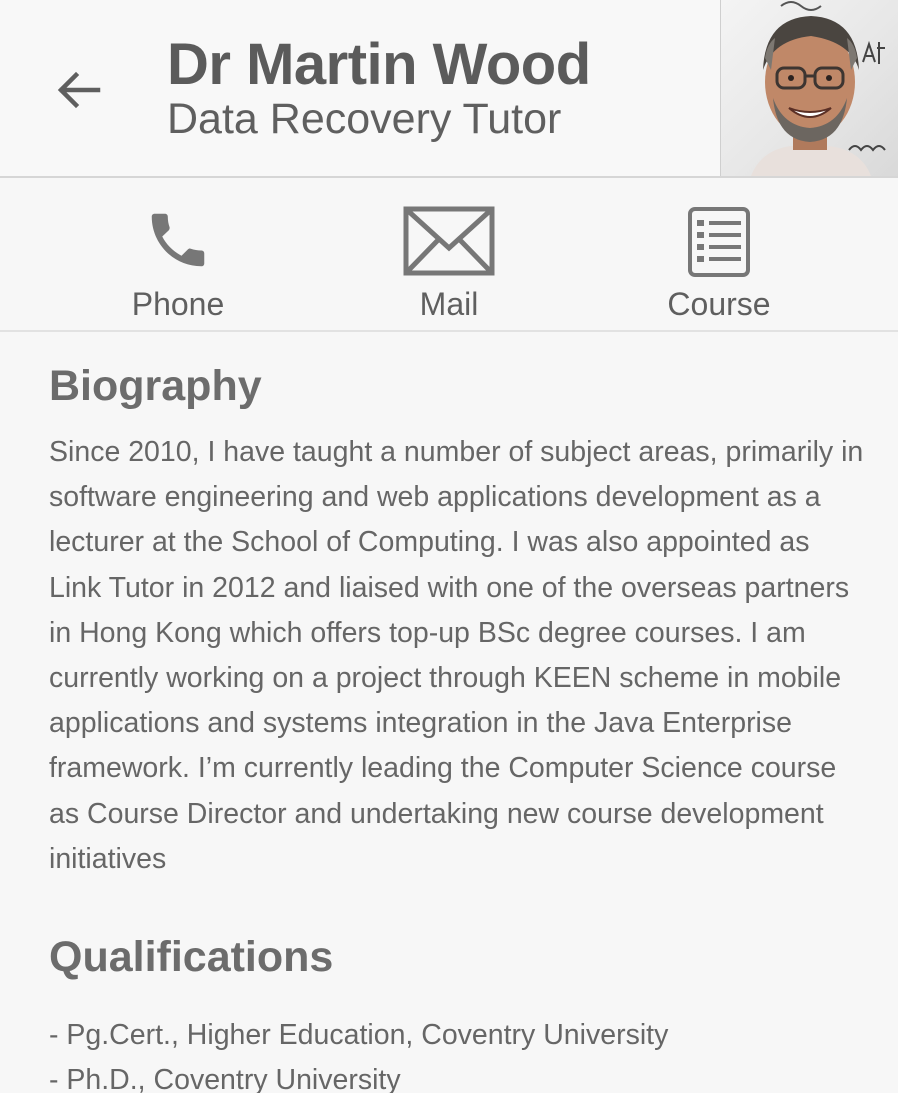  I want to click on phone-icon, so click(178, 240).